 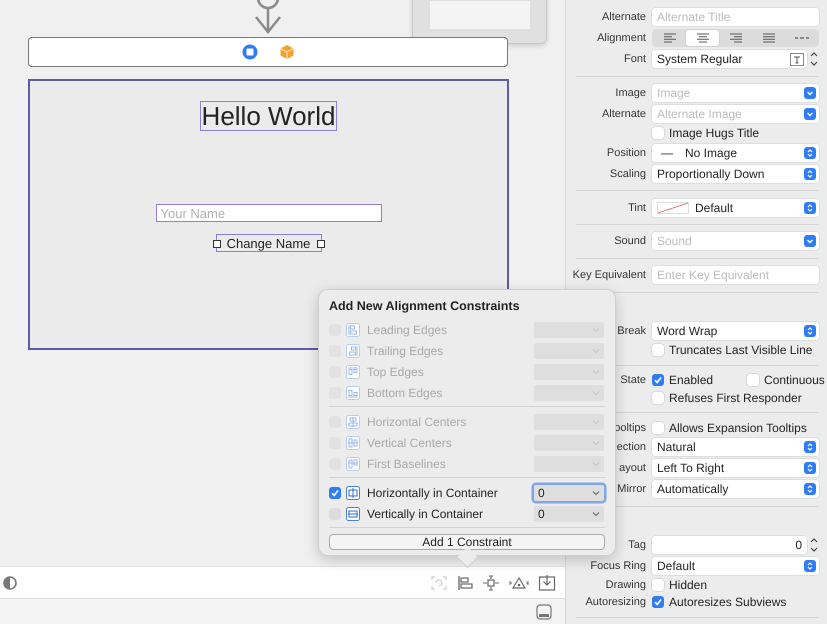 I want to click on checkbox: Hidden, so click(x=680, y=585).